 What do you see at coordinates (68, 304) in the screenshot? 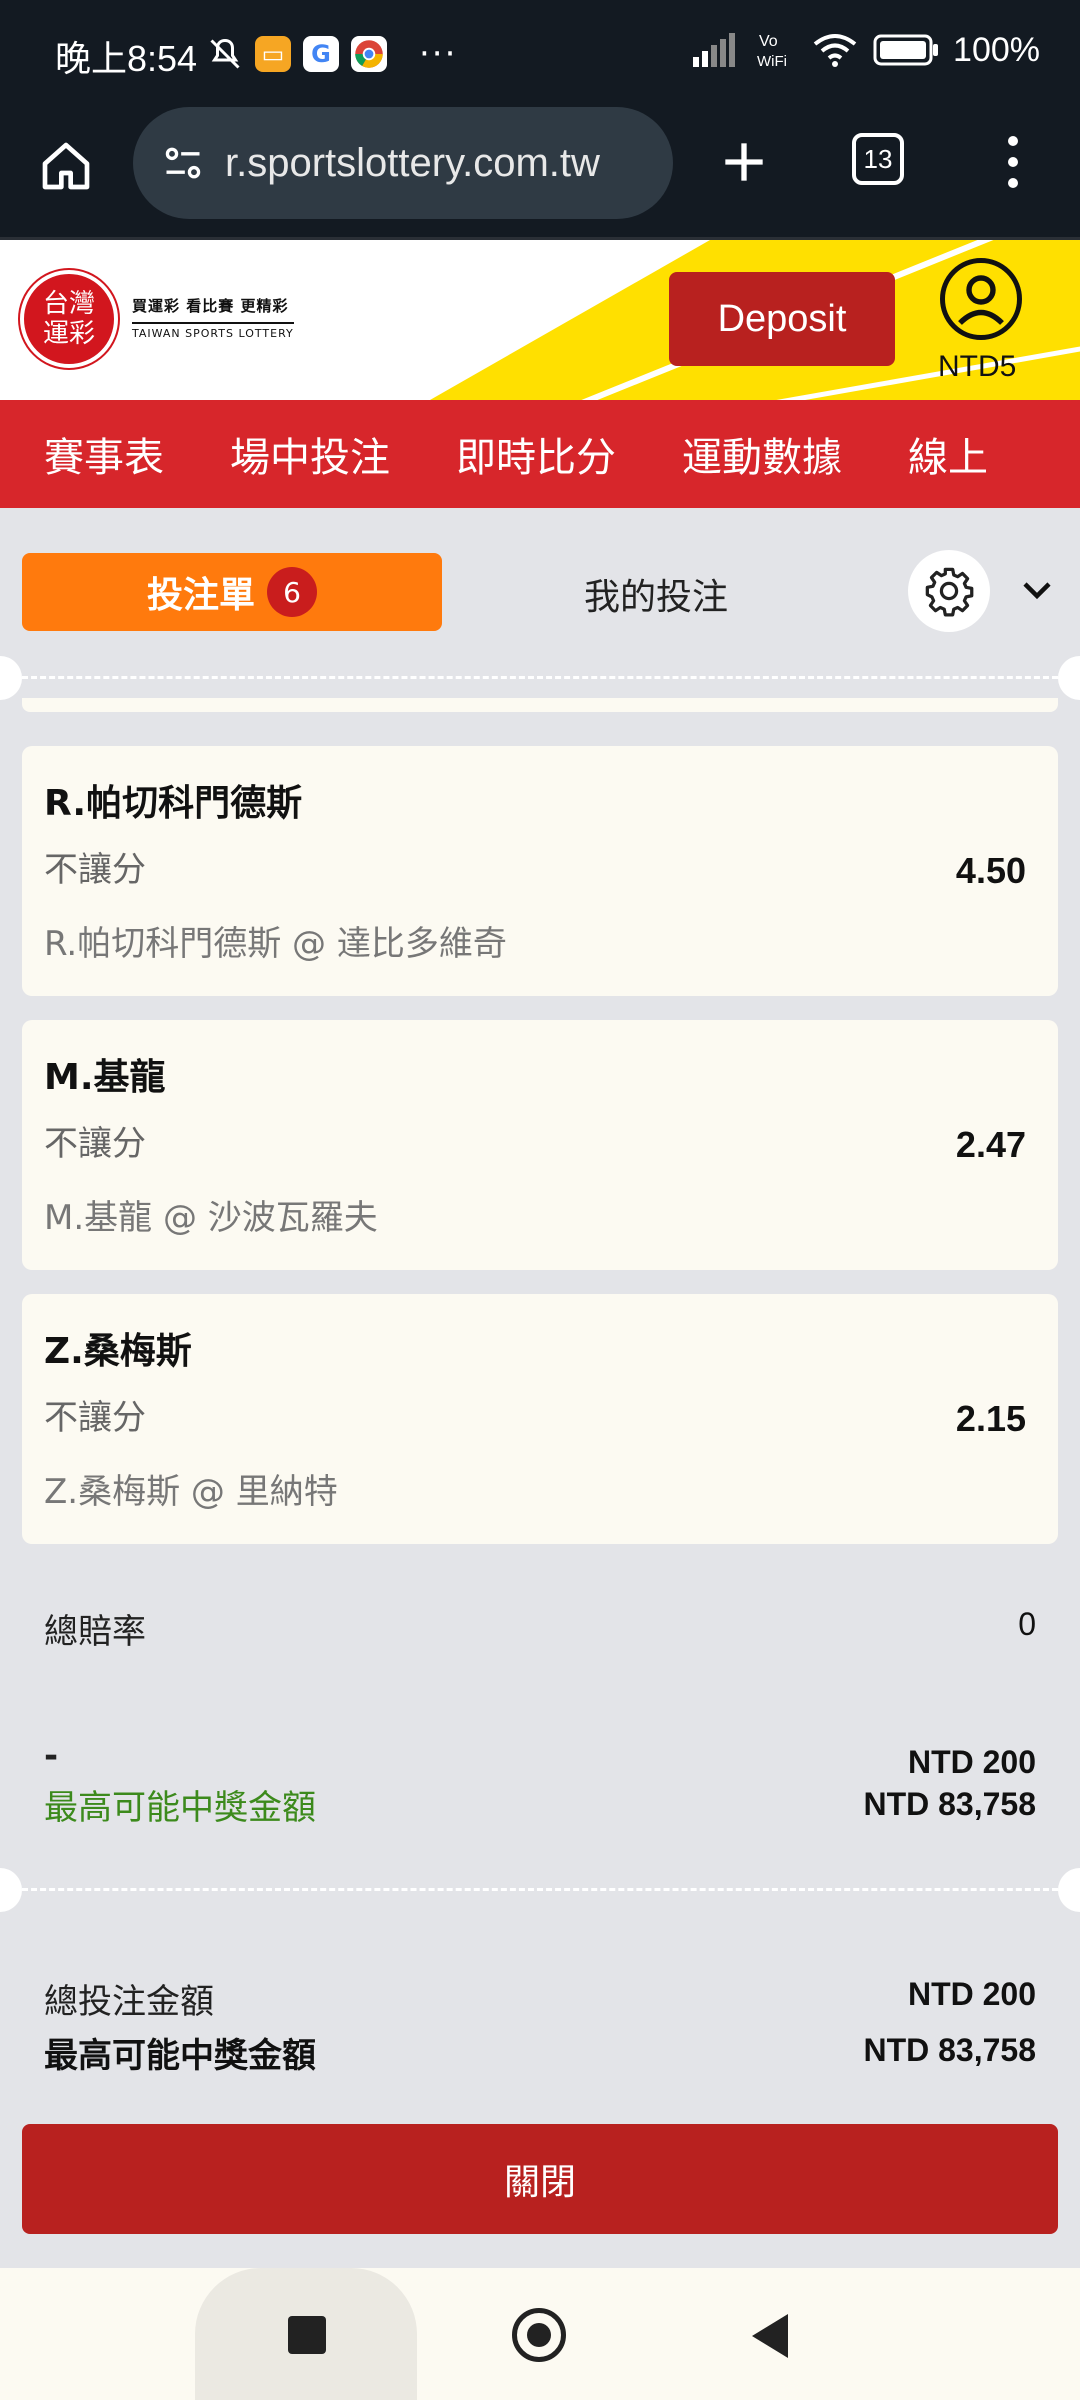
I see `logo-line-1: 台灣` at bounding box center [68, 304].